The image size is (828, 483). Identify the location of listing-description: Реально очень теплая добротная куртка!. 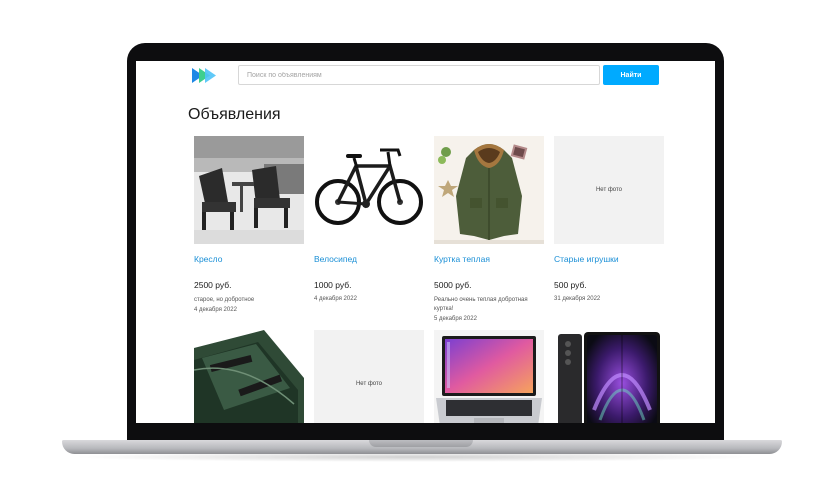
(481, 304).